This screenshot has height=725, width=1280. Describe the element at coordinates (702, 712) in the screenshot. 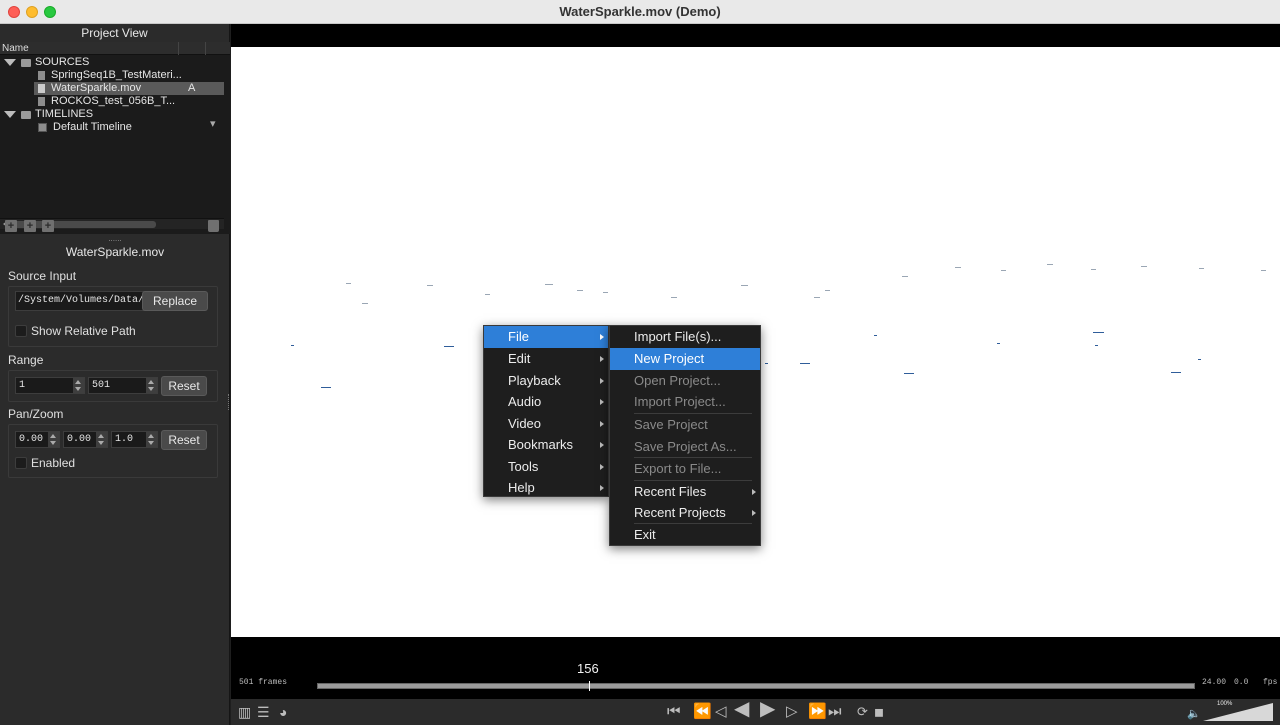

I see `previous-mark-icon: ⏪` at that location.